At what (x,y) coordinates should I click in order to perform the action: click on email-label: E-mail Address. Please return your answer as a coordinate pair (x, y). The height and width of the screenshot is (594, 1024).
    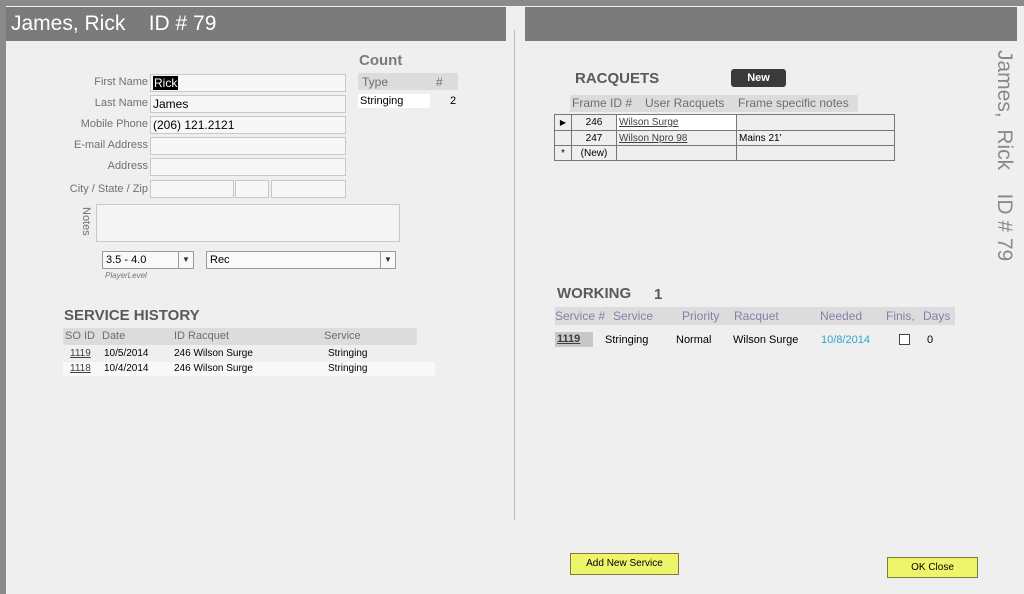
    Looking at the image, I should click on (111, 145).